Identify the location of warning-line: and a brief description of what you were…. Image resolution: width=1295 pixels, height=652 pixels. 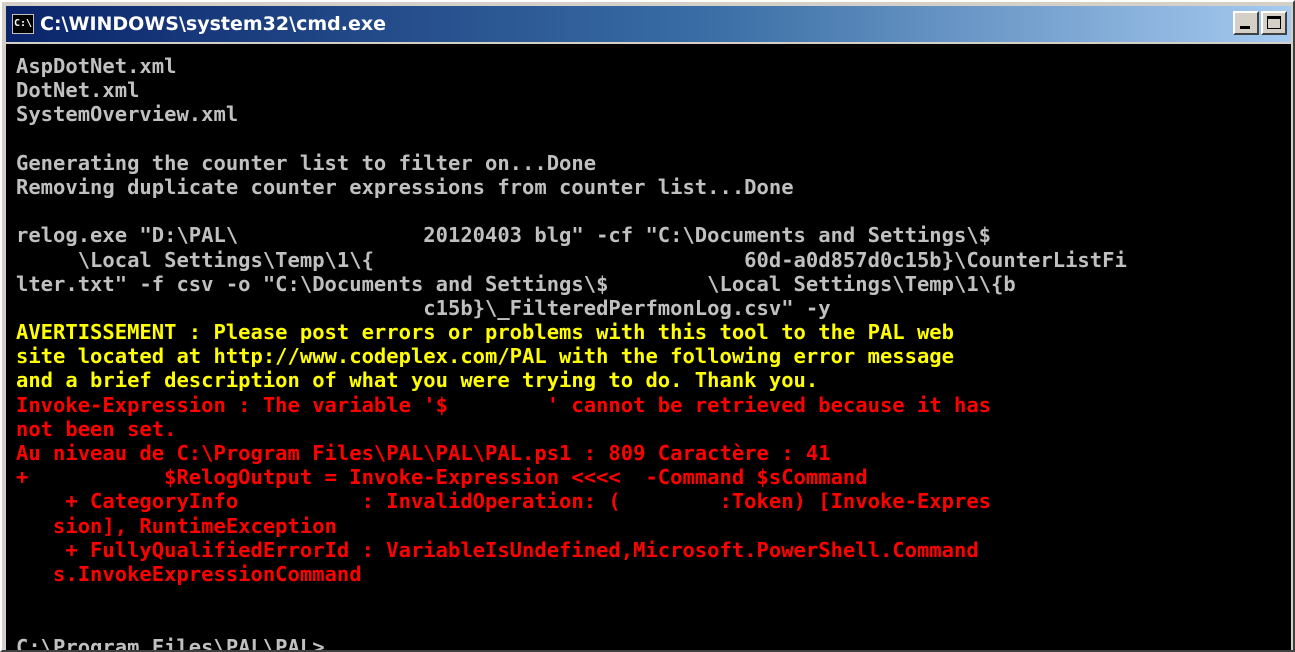
(417, 380).